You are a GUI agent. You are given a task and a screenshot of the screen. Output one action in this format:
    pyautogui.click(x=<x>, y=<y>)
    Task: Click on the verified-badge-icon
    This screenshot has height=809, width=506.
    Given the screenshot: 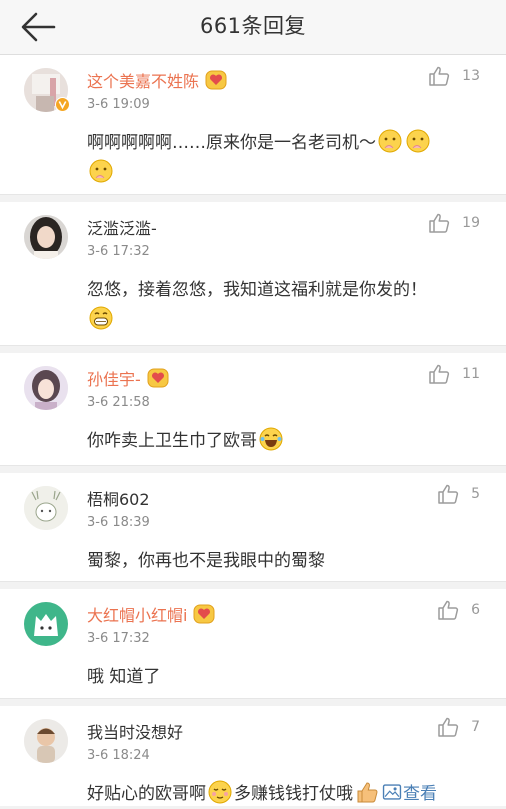 What is the action you would take?
    pyautogui.click(x=62, y=104)
    